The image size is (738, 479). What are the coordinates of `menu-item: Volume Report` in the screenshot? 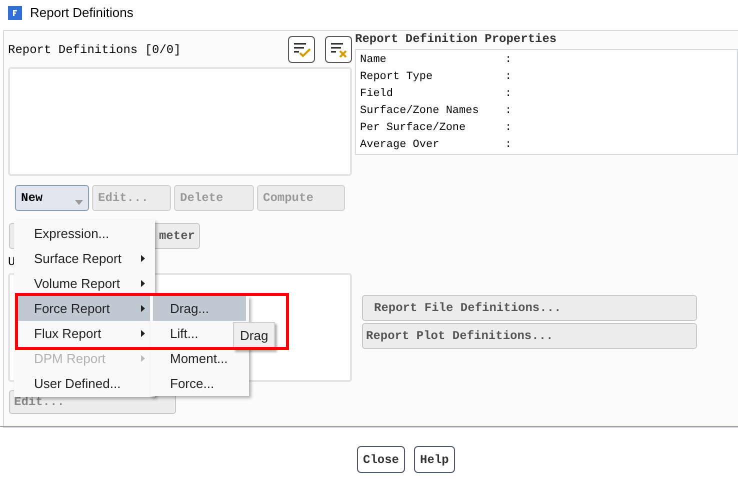 It's located at (84, 283).